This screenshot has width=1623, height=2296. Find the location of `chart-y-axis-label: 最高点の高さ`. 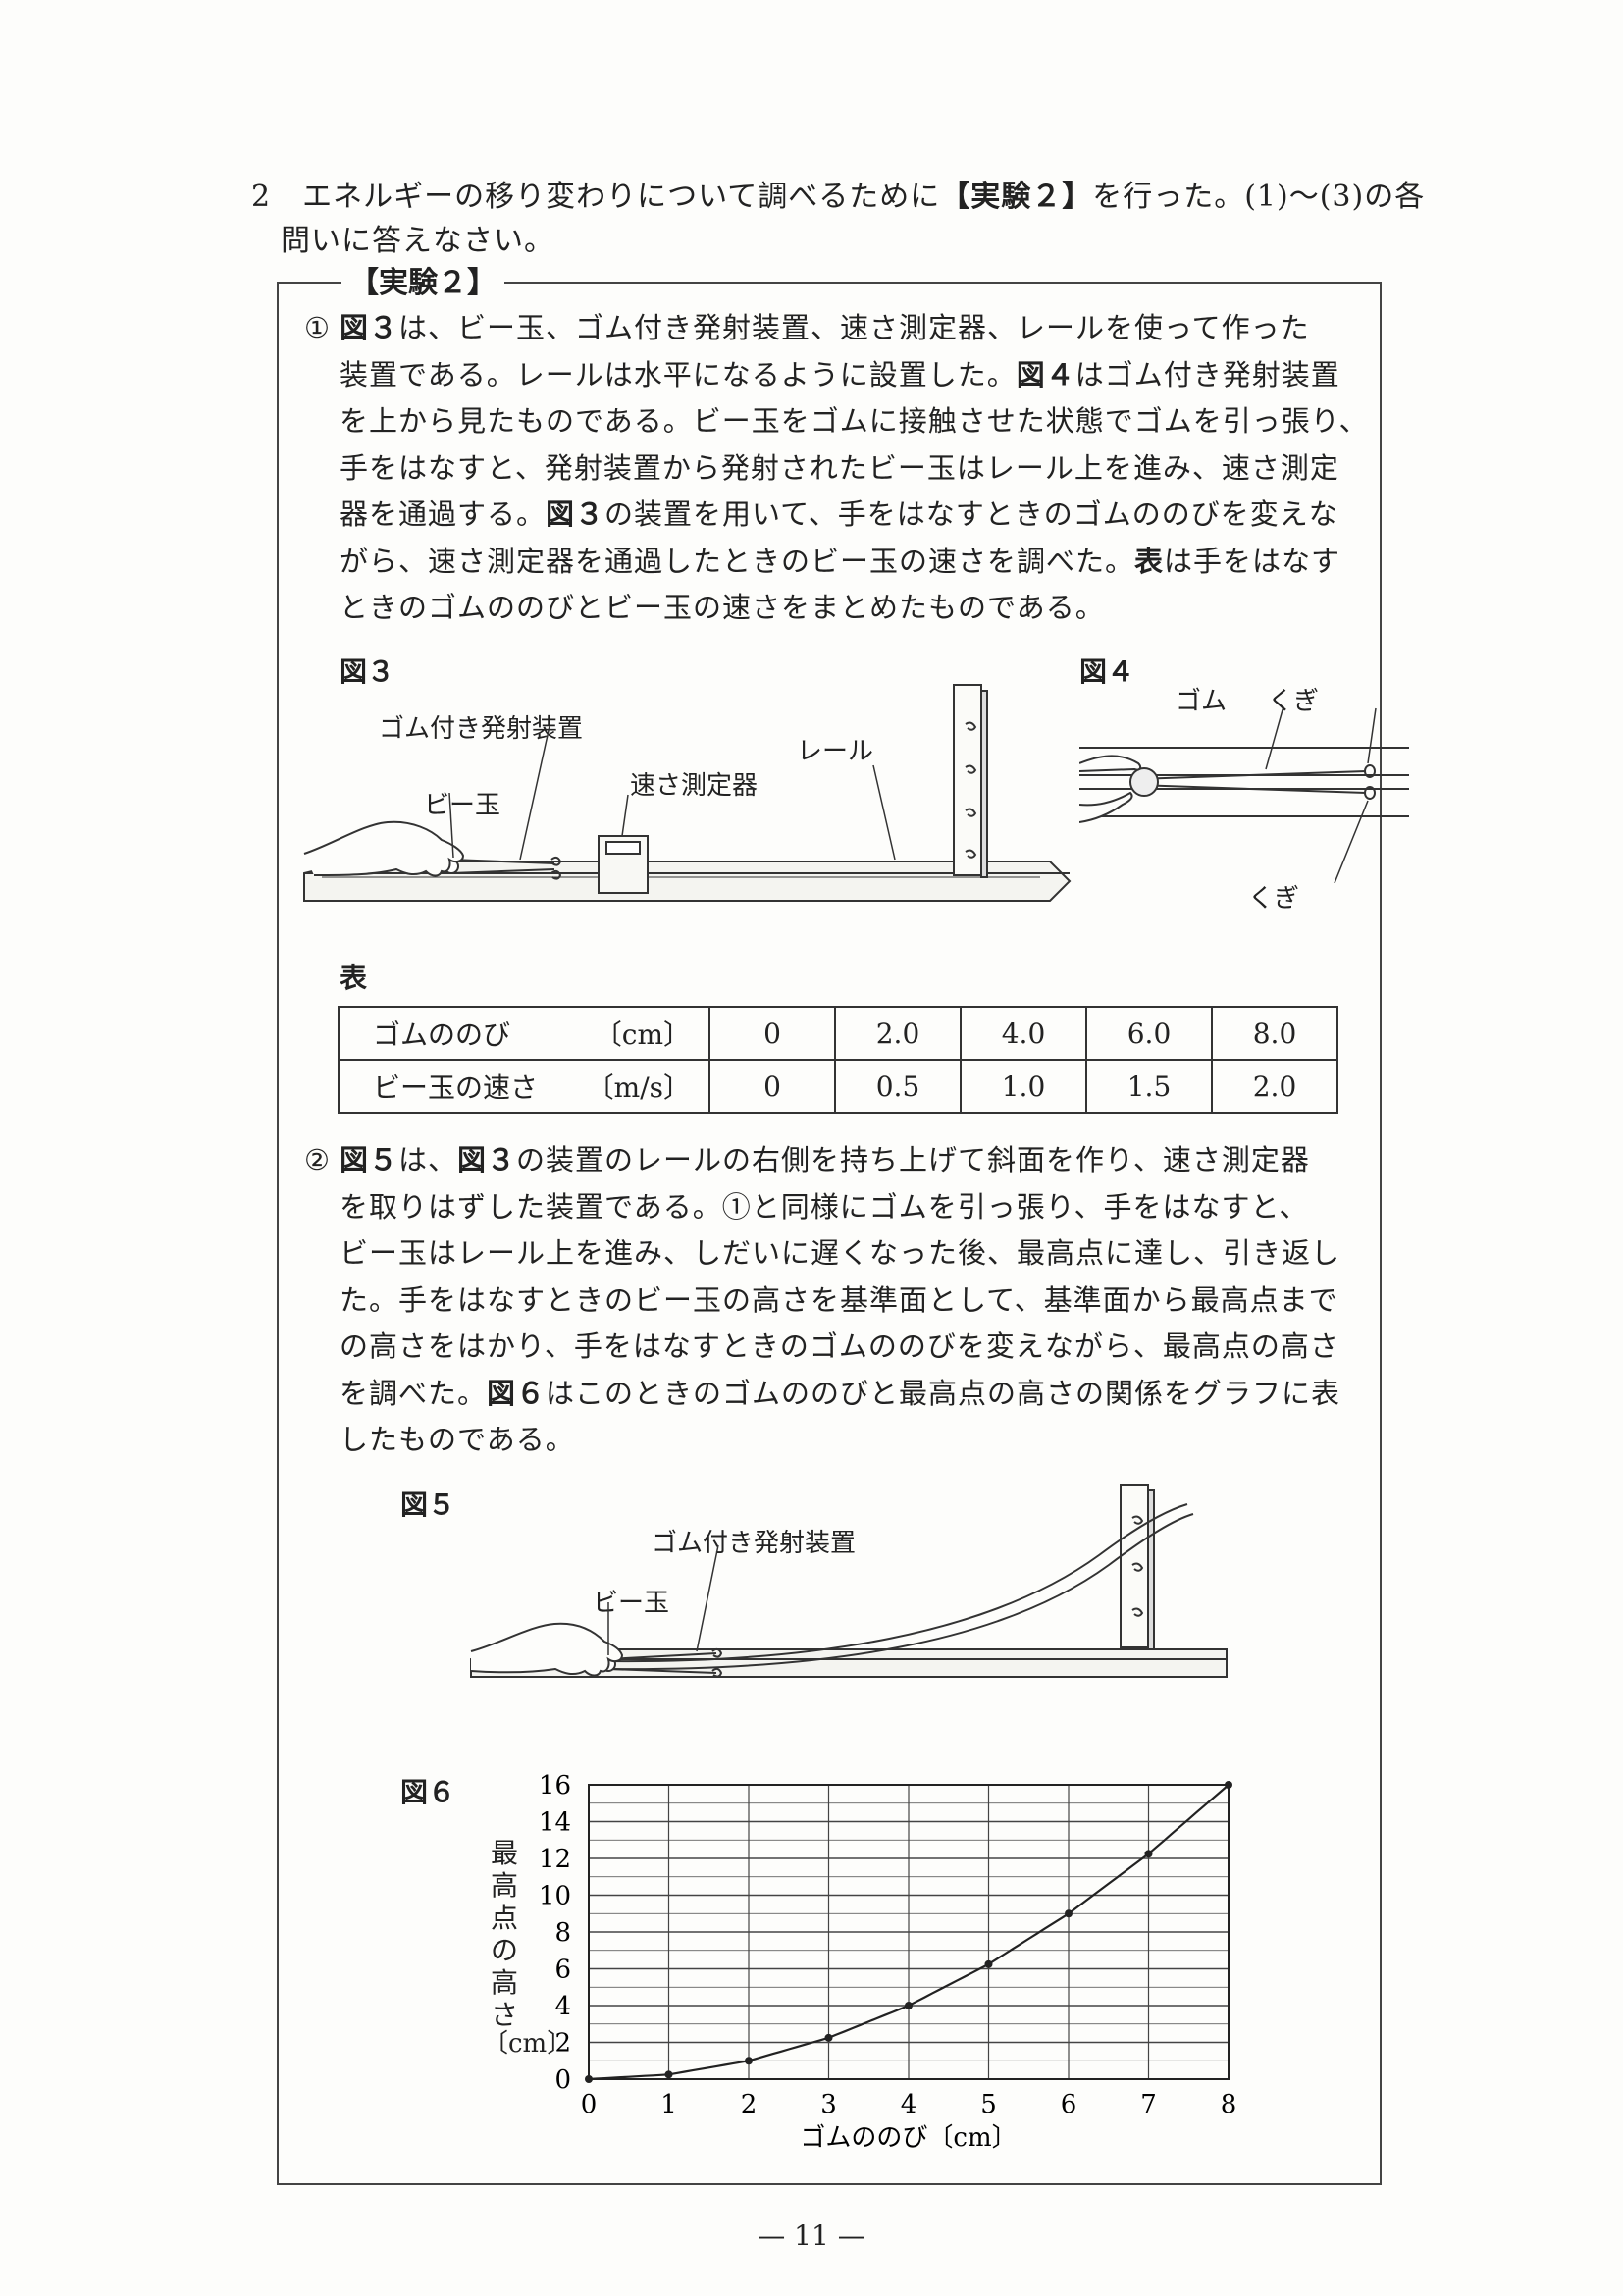

chart-y-axis-label: 最高点の高さ is located at coordinates (504, 1934).